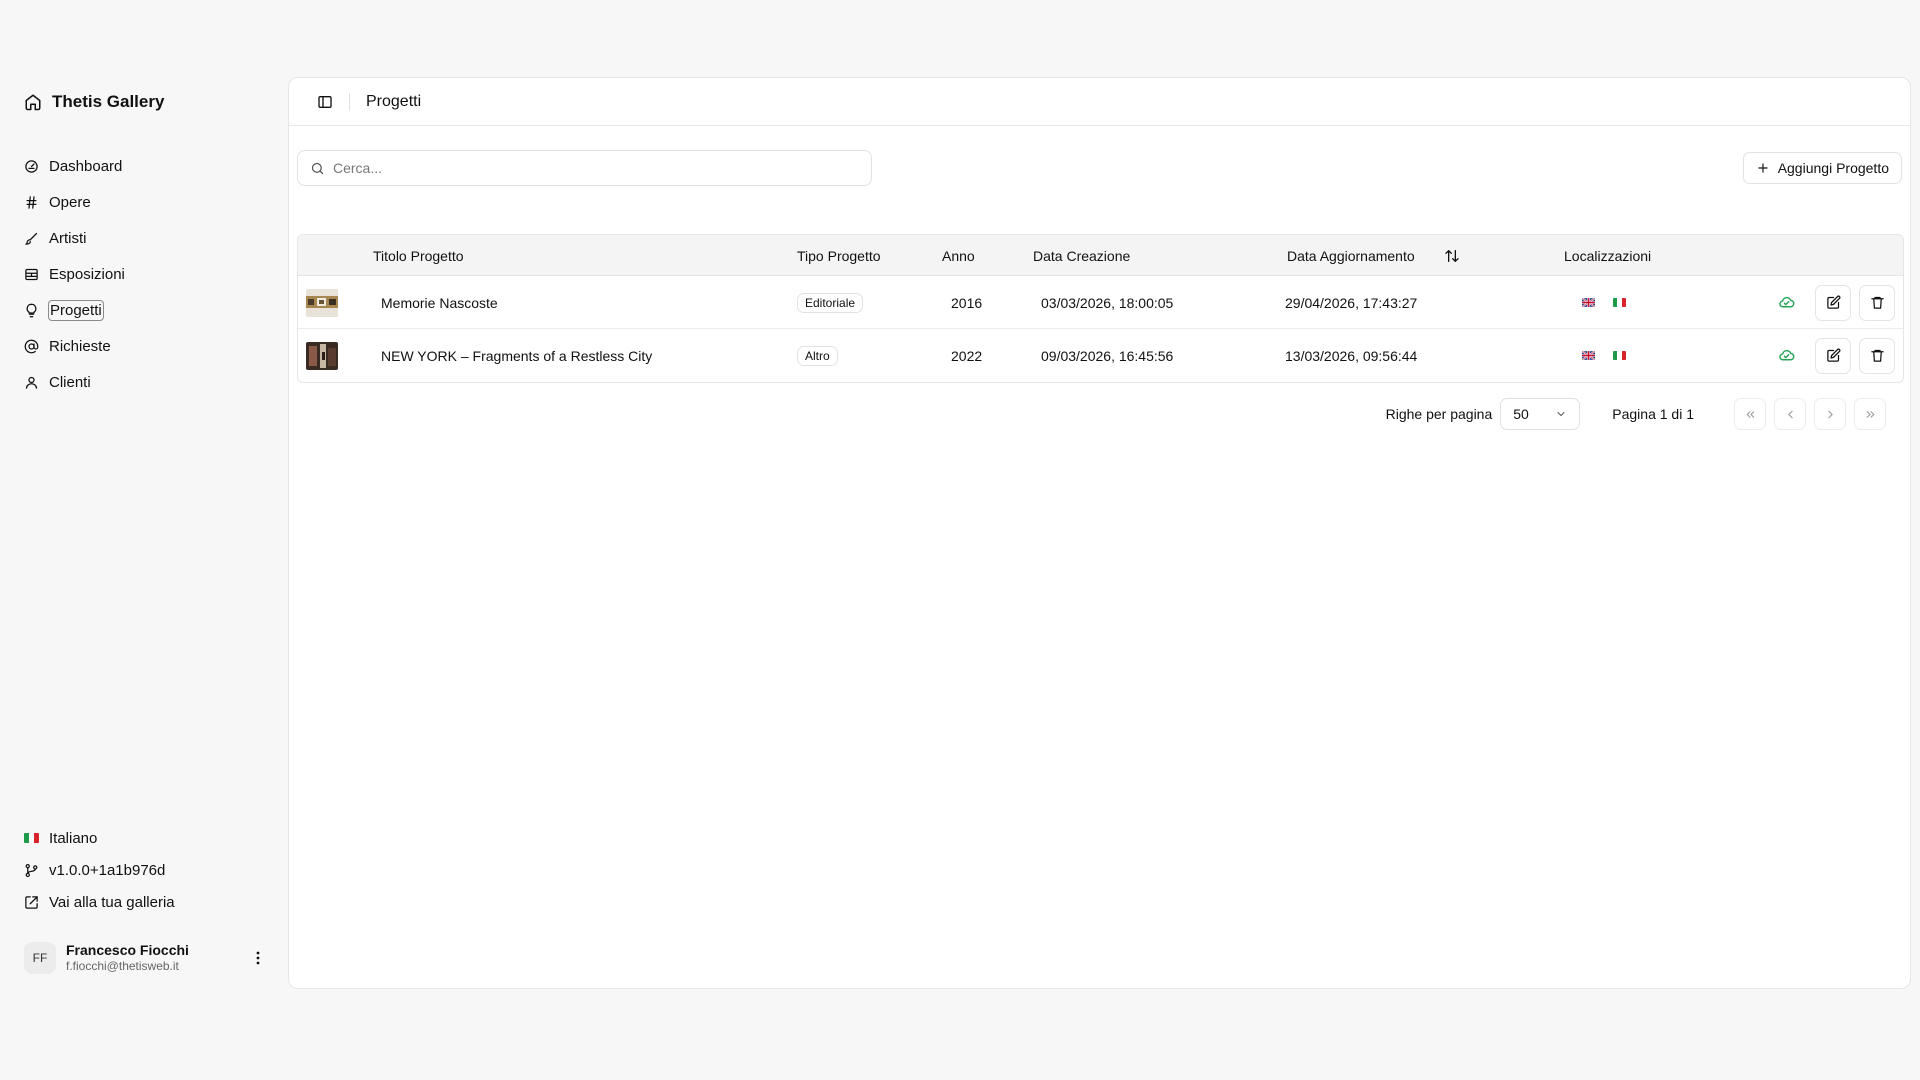  What do you see at coordinates (1607, 255) in the screenshot?
I see `column-header-localizations: Localizzazioni` at bounding box center [1607, 255].